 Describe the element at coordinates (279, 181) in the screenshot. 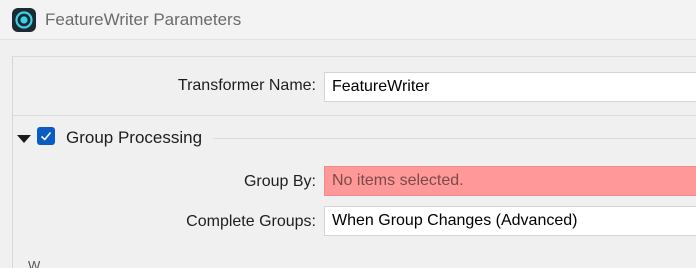

I see `group-by-label: Group By:` at that location.